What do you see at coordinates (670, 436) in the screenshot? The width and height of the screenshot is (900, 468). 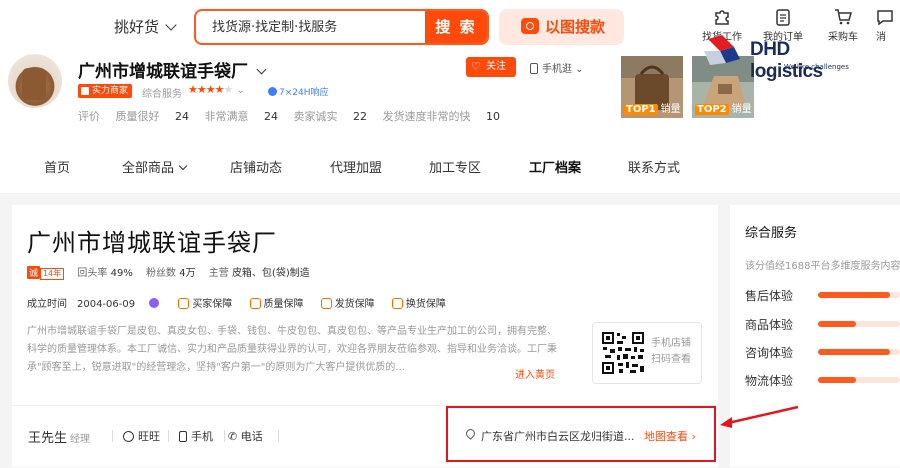 I see `view-map-link: 地图查看 ›` at bounding box center [670, 436].